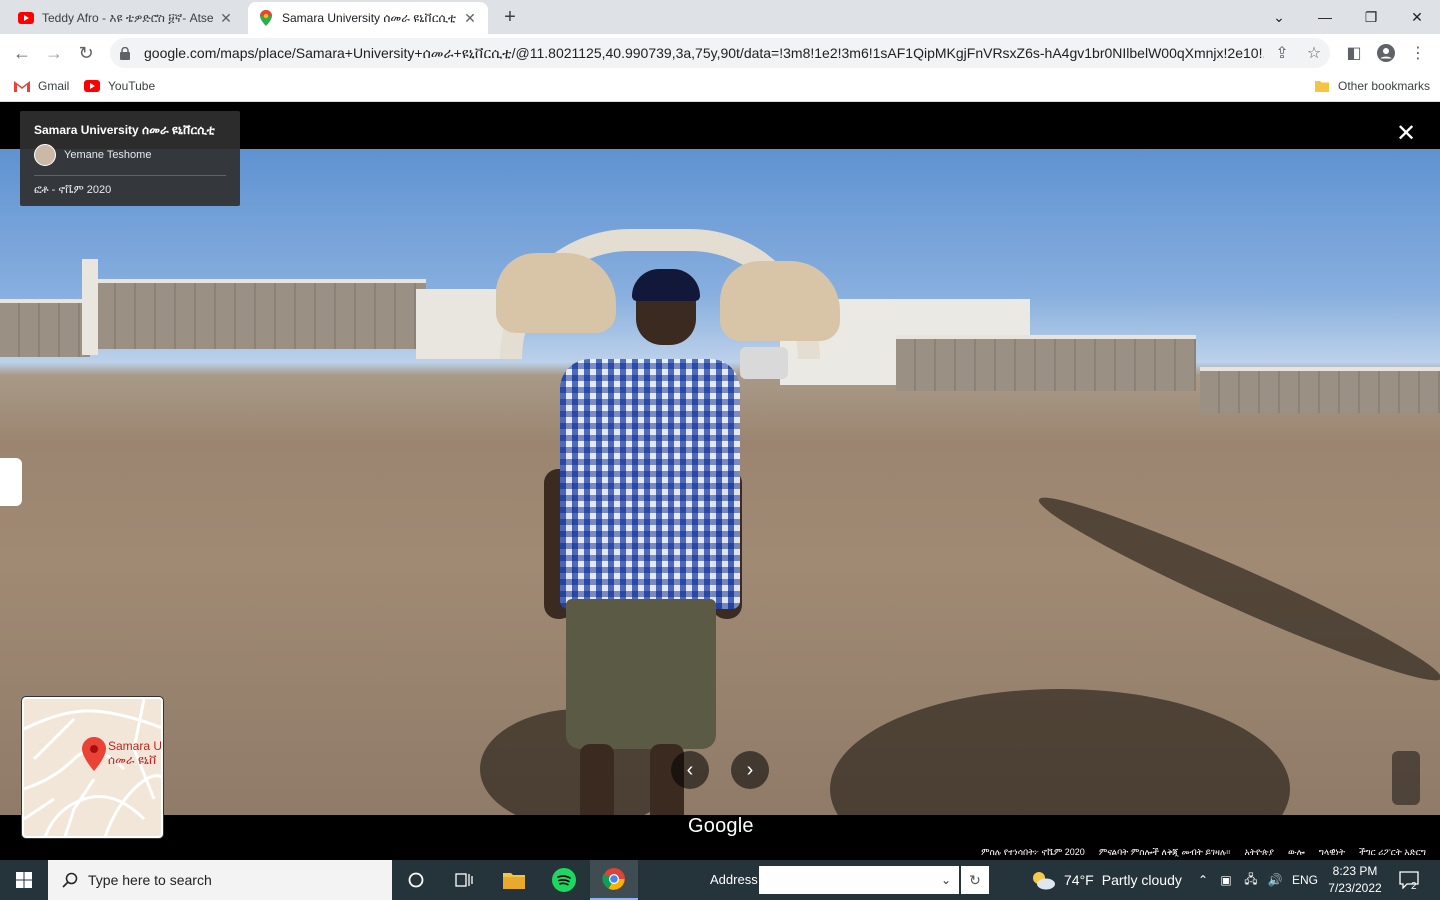 This screenshot has height=900, width=1440. Describe the element at coordinates (1226, 880) in the screenshot. I see `meet-now-icon: ▣` at that location.